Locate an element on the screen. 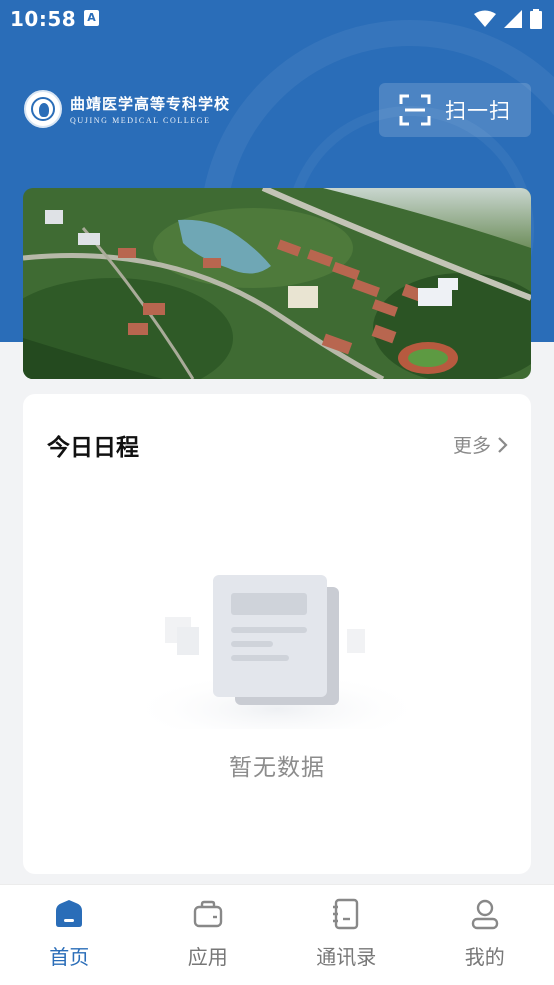  tab-contacts-label: 通讯录 is located at coordinates (346, 955).